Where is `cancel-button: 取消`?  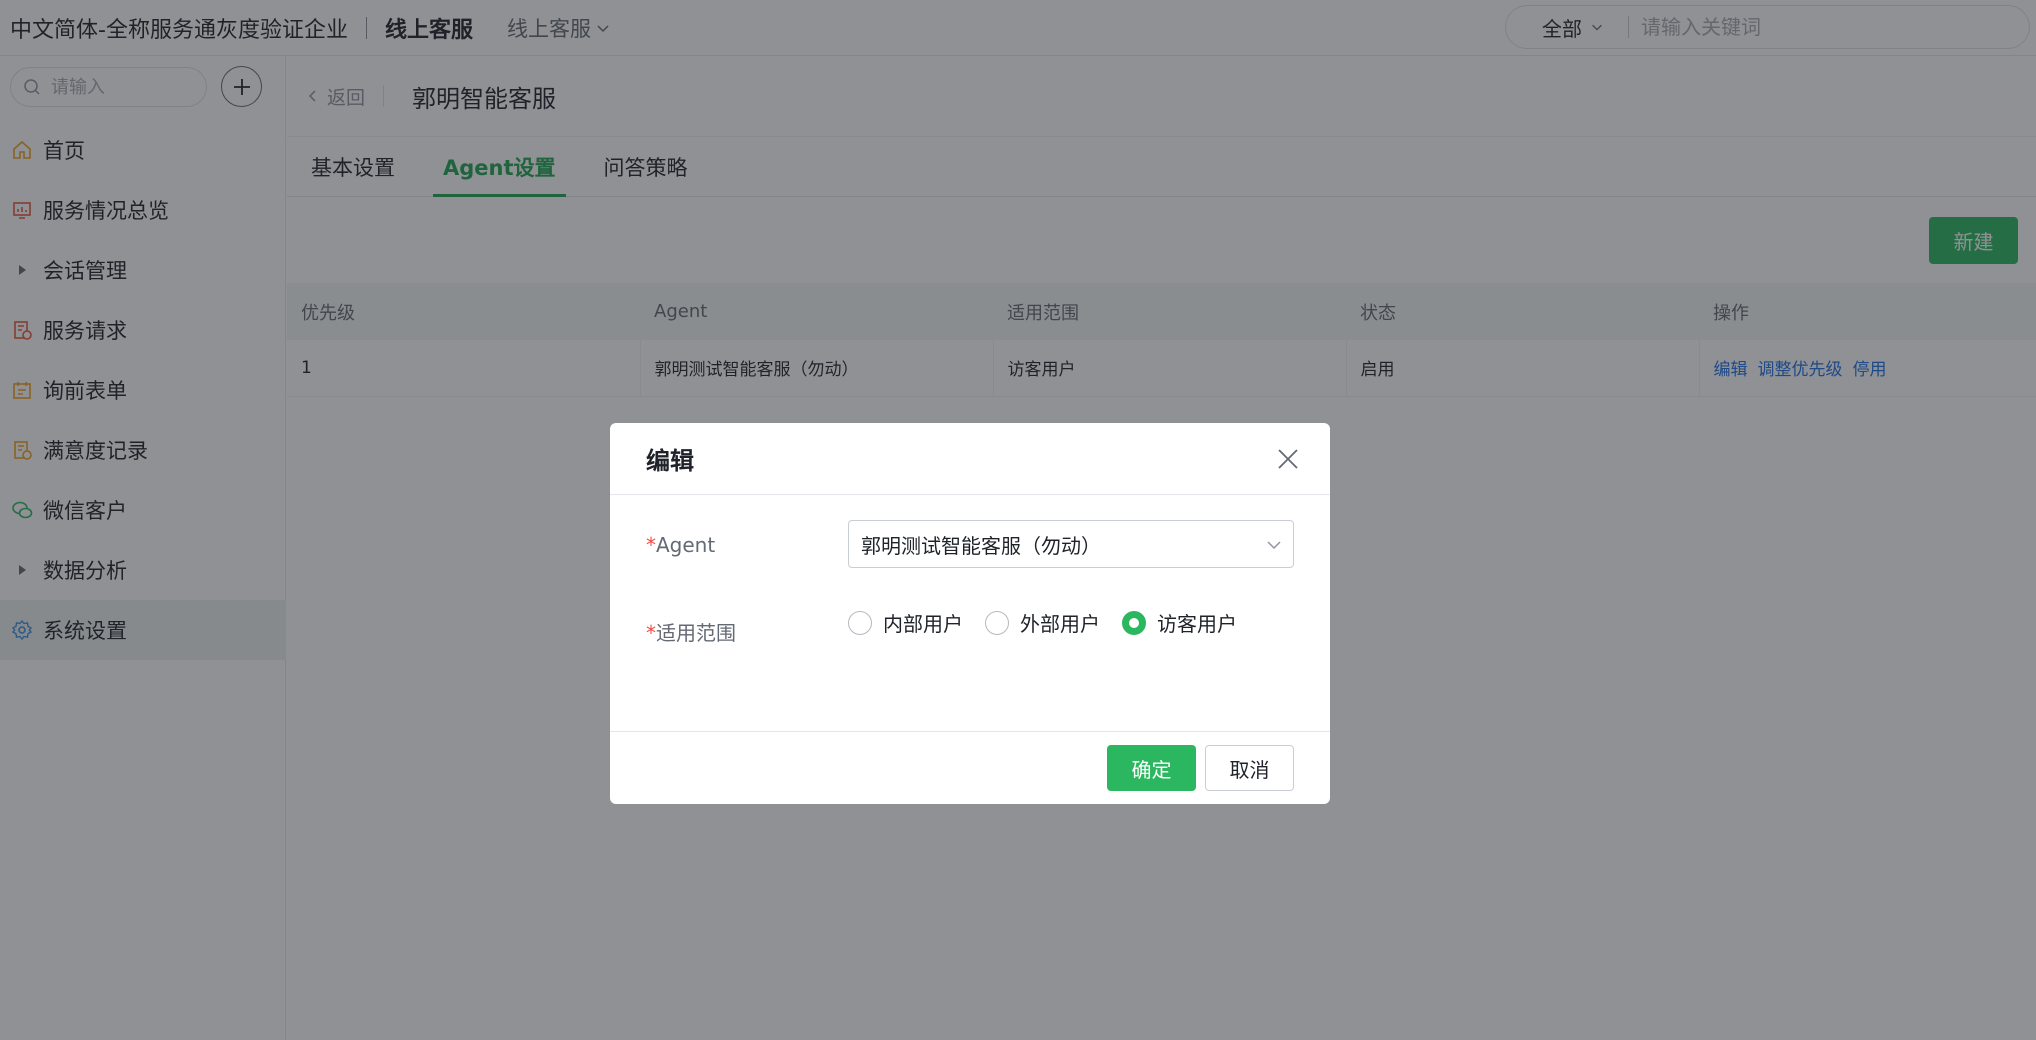 cancel-button: 取消 is located at coordinates (1249, 768).